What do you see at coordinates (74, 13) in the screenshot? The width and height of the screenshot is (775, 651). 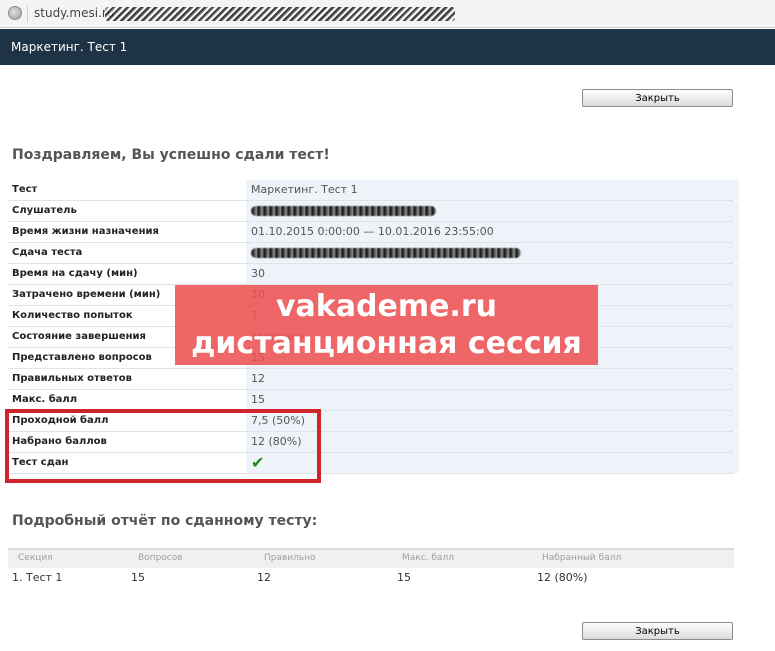 I see `url-text: study.mesi.ru` at bounding box center [74, 13].